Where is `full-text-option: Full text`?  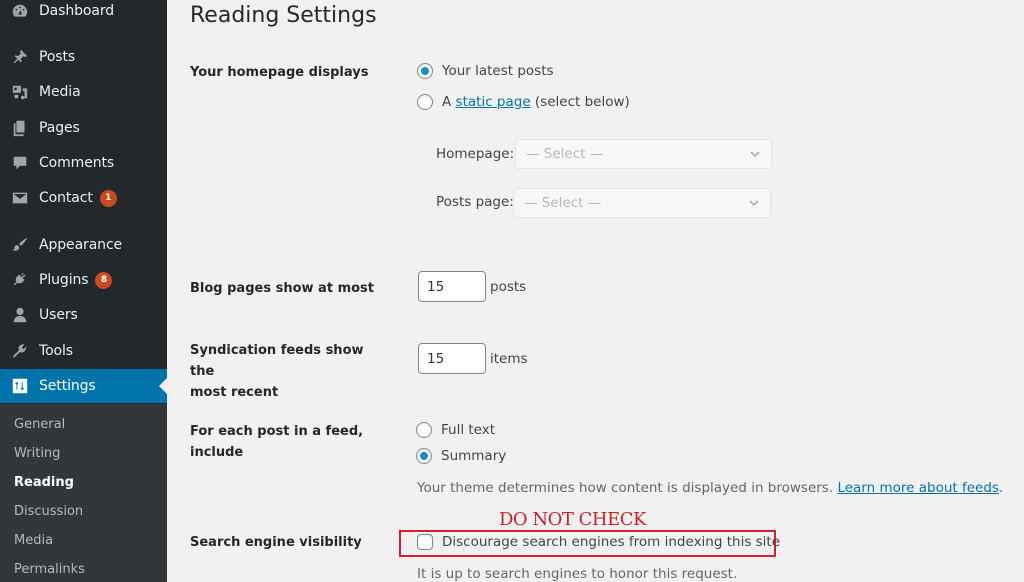
full-text-option: Full text is located at coordinates (455, 430).